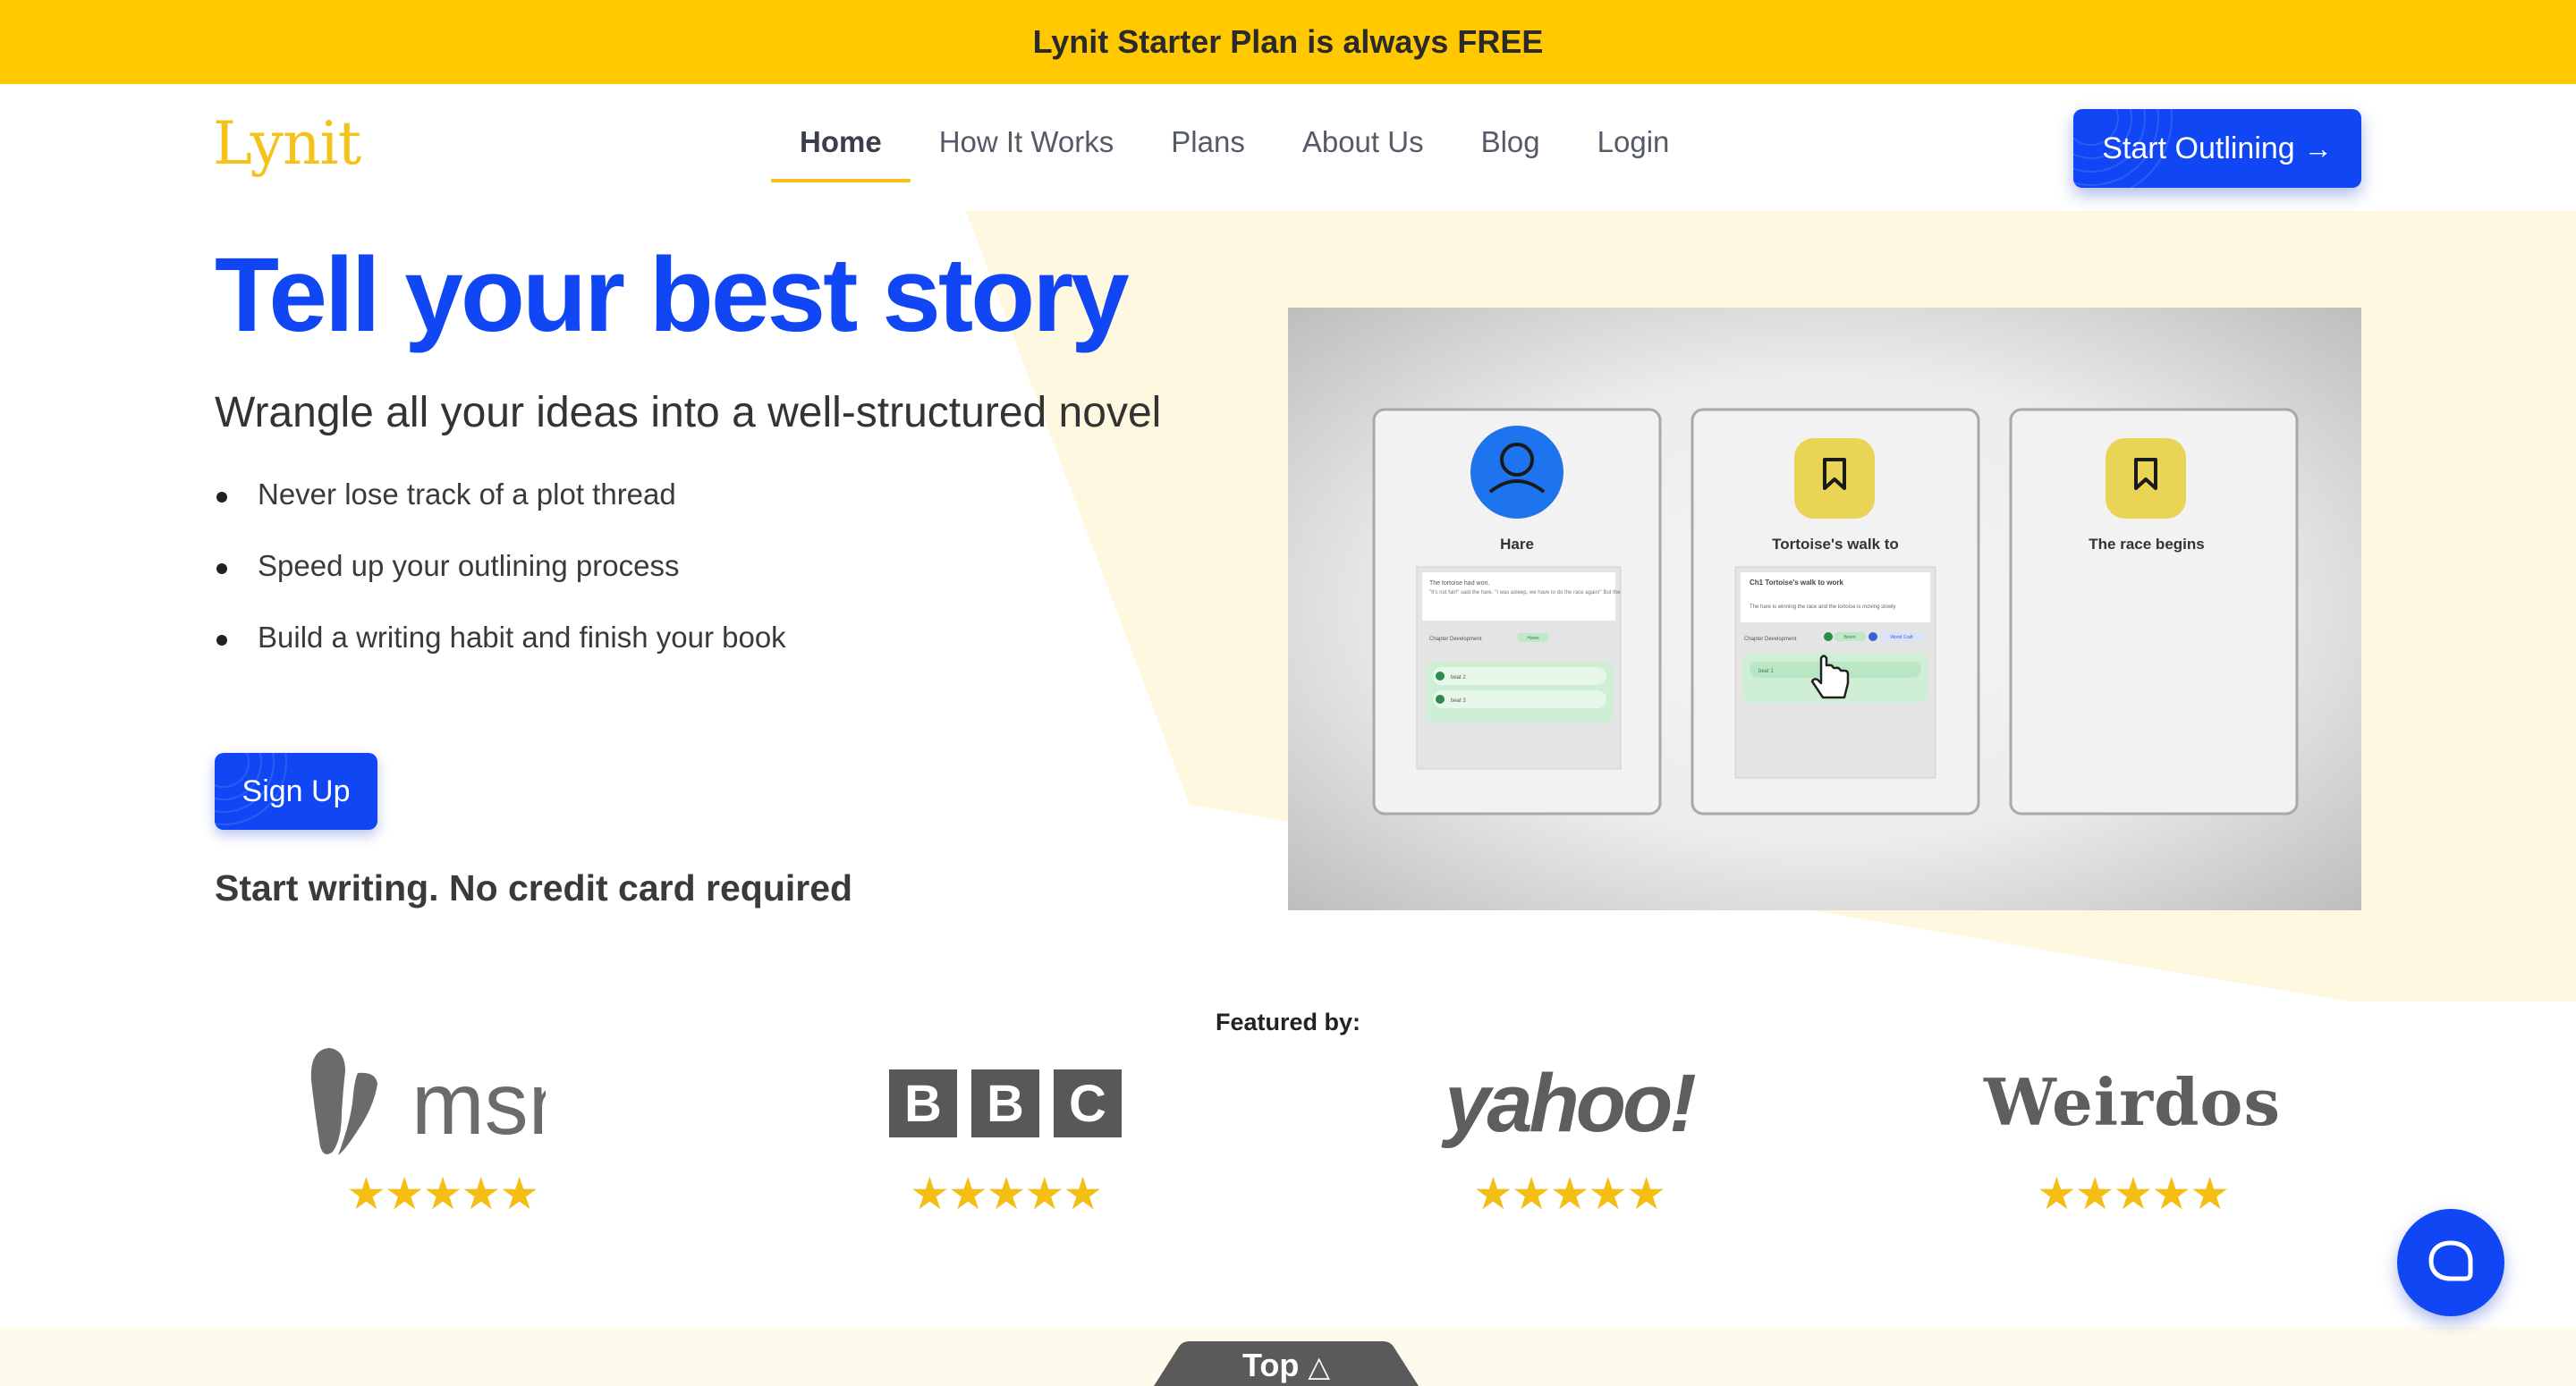  I want to click on featured-by-label: Featured by:, so click(1288, 1022).